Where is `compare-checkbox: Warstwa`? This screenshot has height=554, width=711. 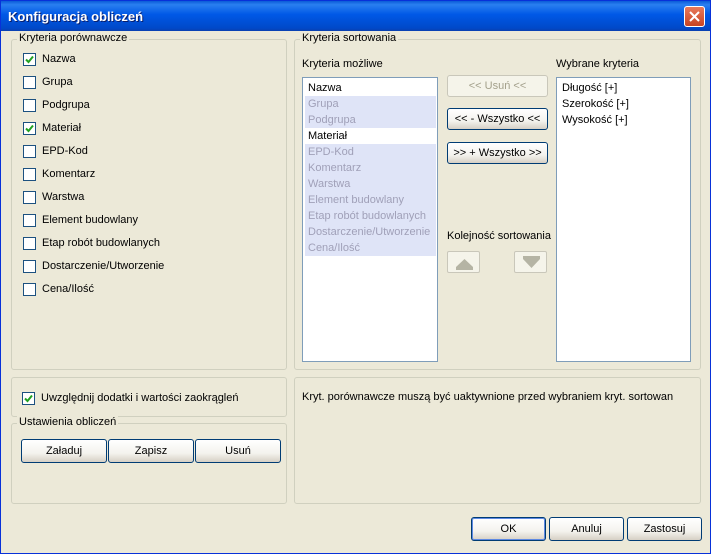 compare-checkbox: Warstwa is located at coordinates (53, 197).